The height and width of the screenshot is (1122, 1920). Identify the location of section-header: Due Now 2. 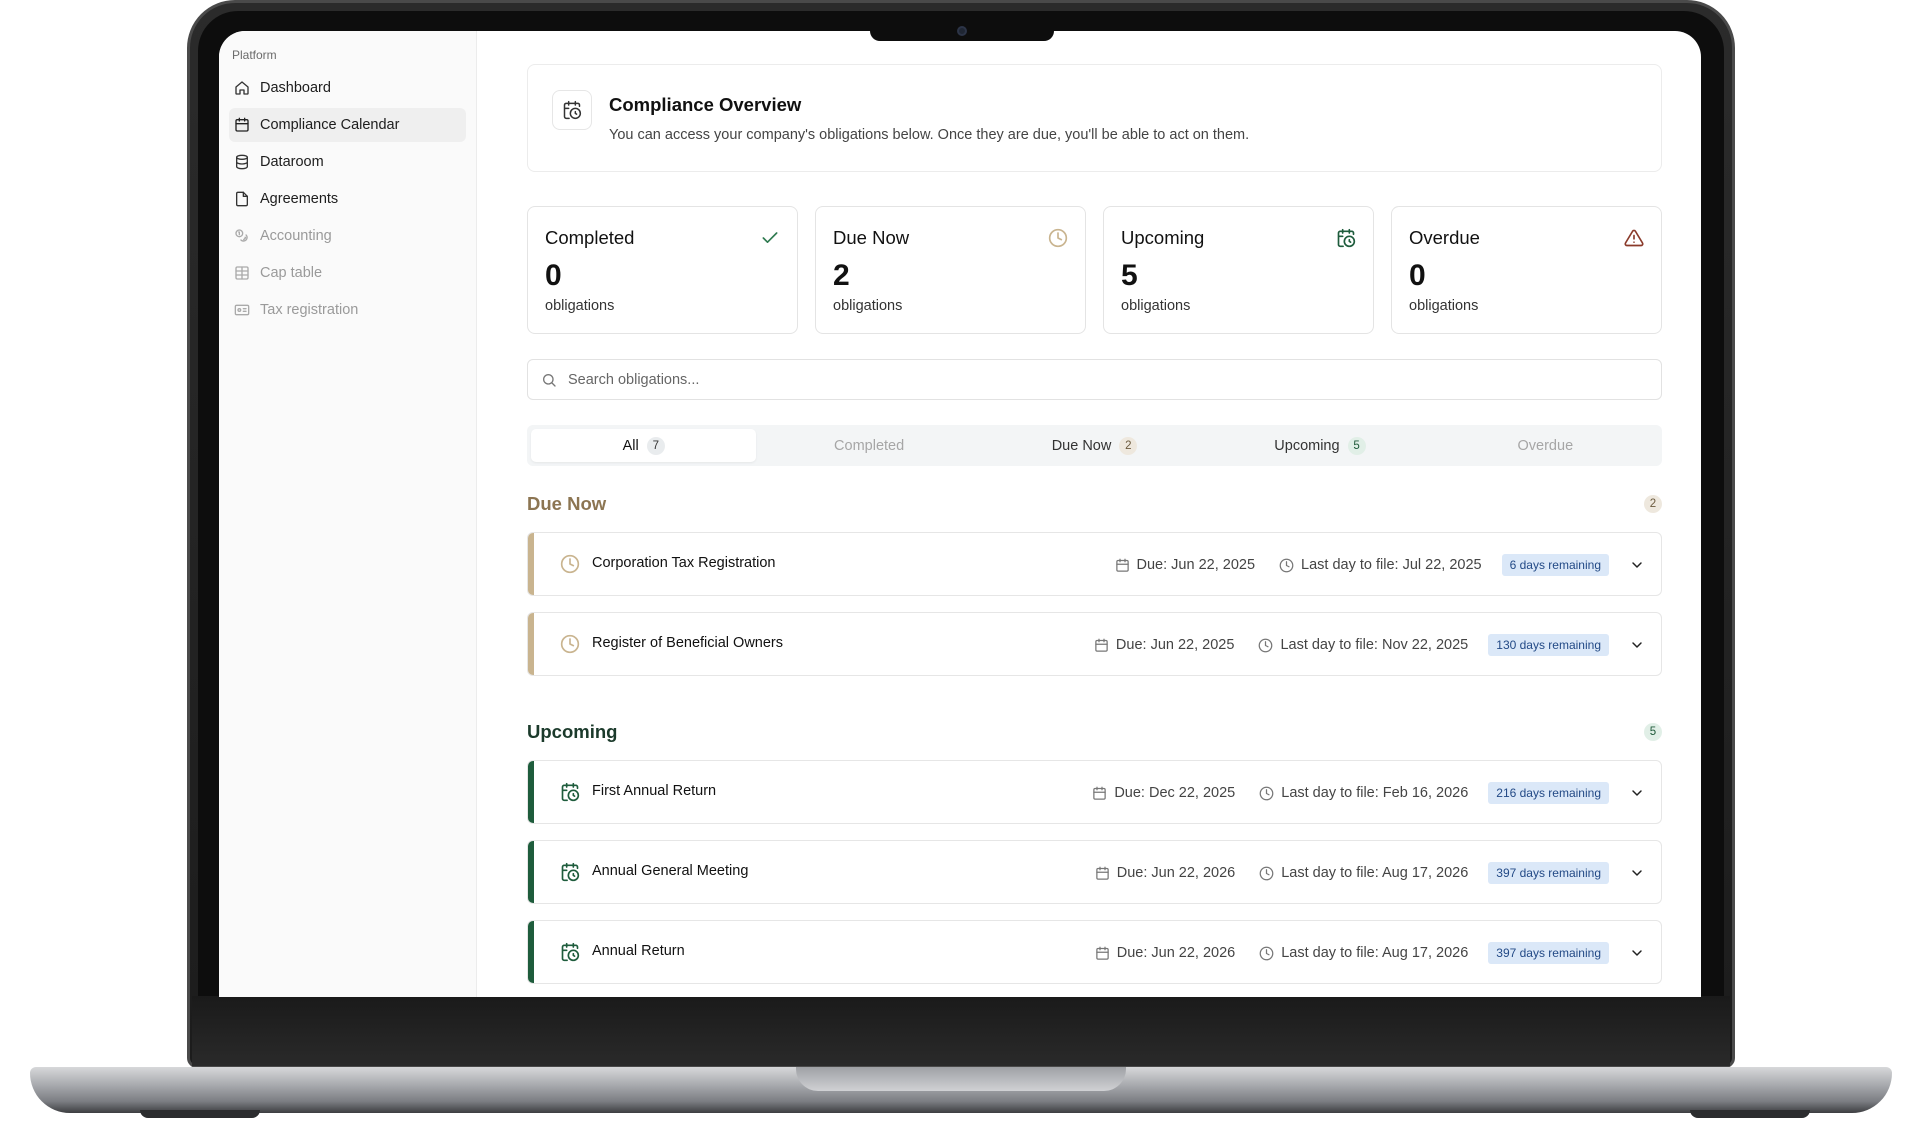
(1094, 504).